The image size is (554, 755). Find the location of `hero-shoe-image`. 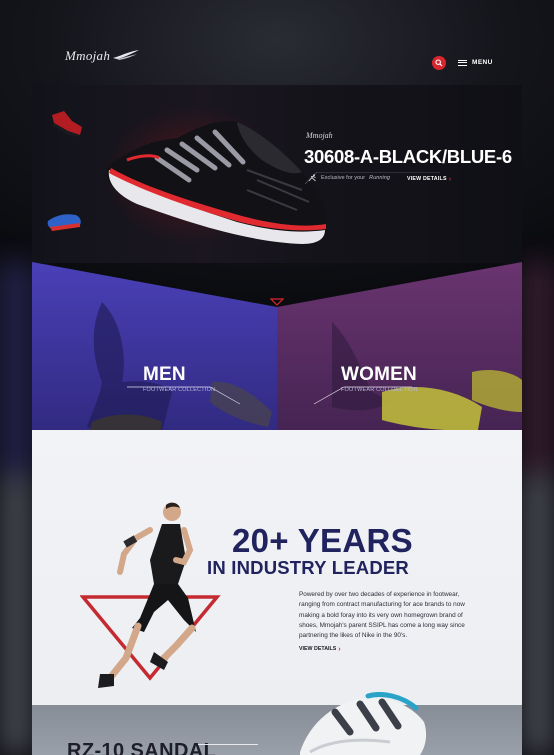

hero-shoe-image is located at coordinates (214, 180).